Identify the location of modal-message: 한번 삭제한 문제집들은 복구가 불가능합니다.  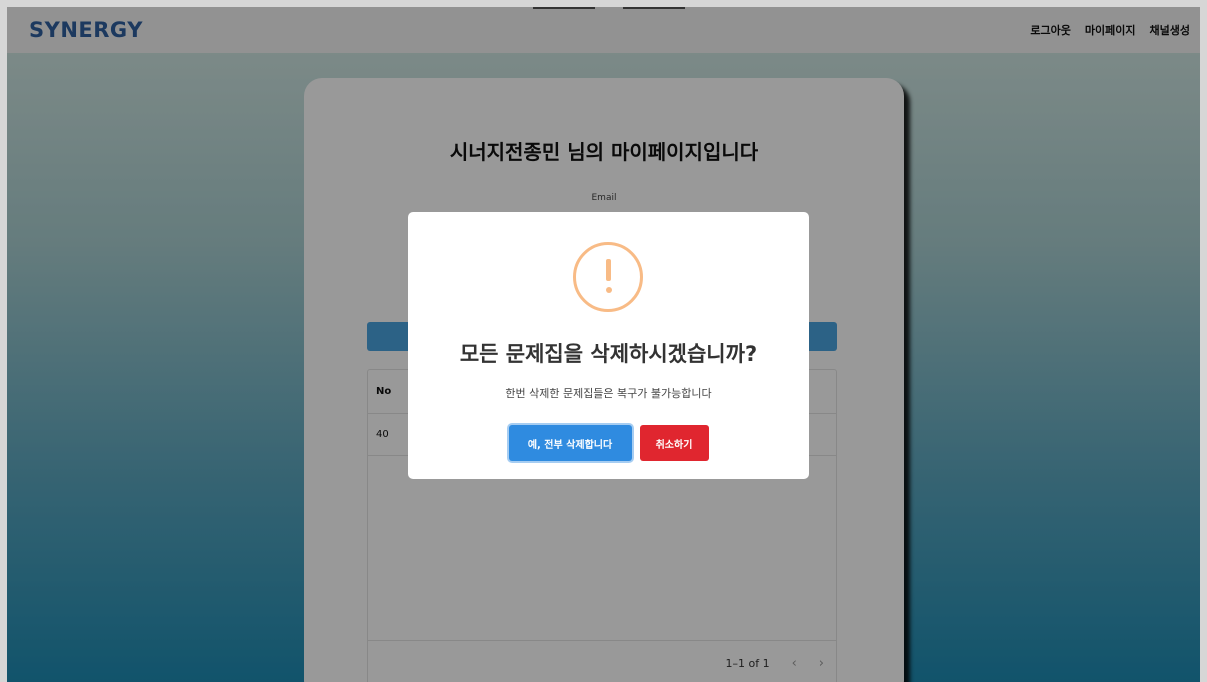
(608, 393).